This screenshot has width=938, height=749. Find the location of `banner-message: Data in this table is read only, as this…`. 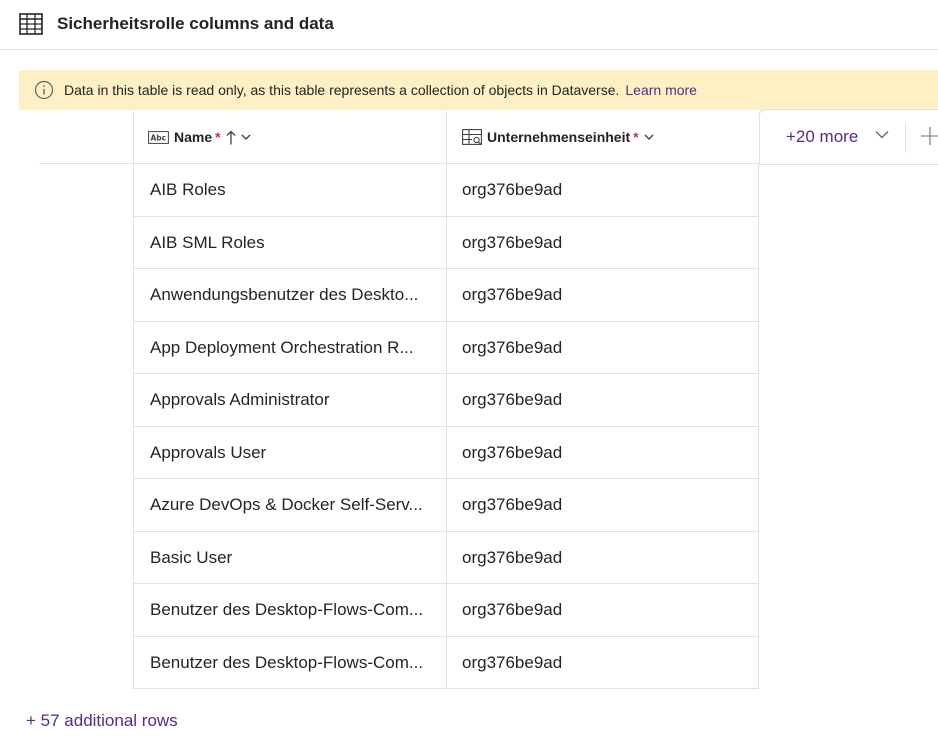

banner-message: Data in this table is read only, as this… is located at coordinates (342, 90).